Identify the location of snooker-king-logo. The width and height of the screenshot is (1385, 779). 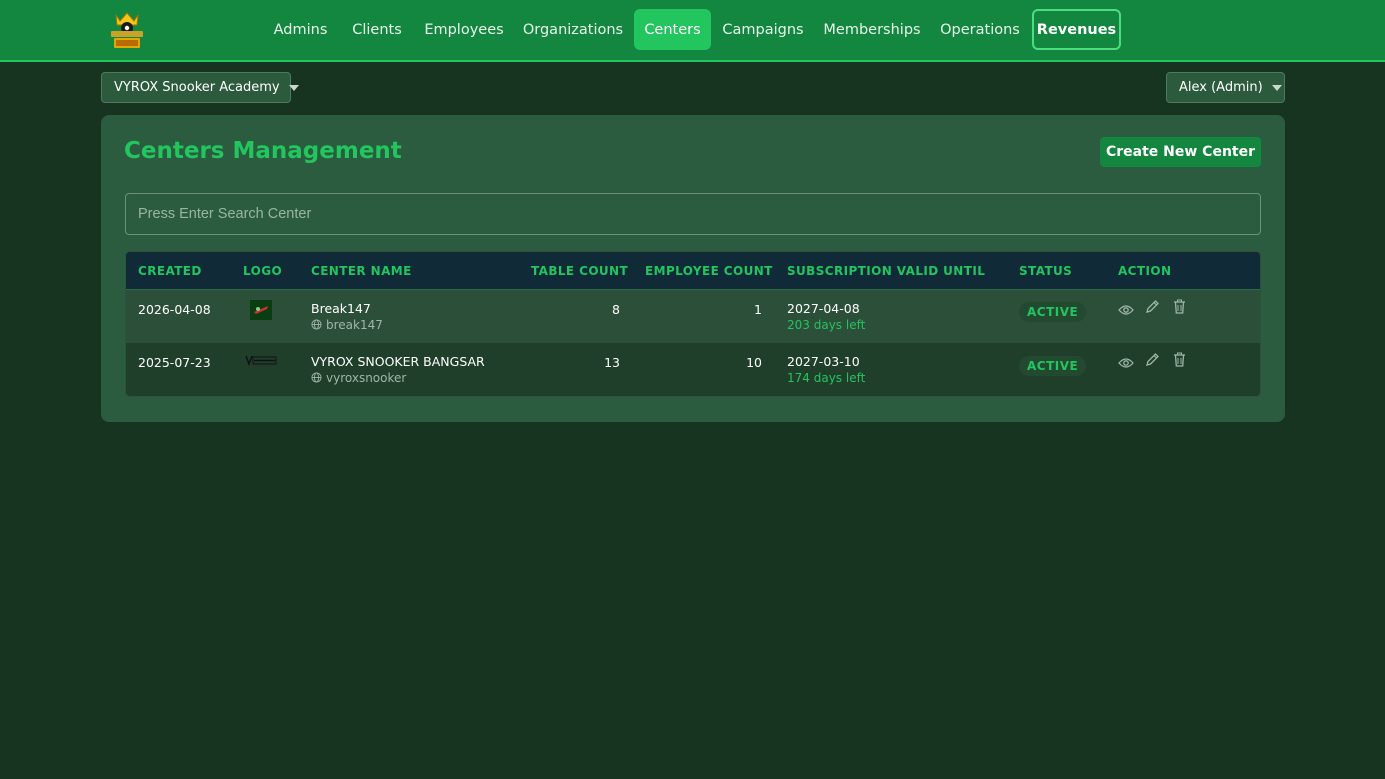
(127, 30).